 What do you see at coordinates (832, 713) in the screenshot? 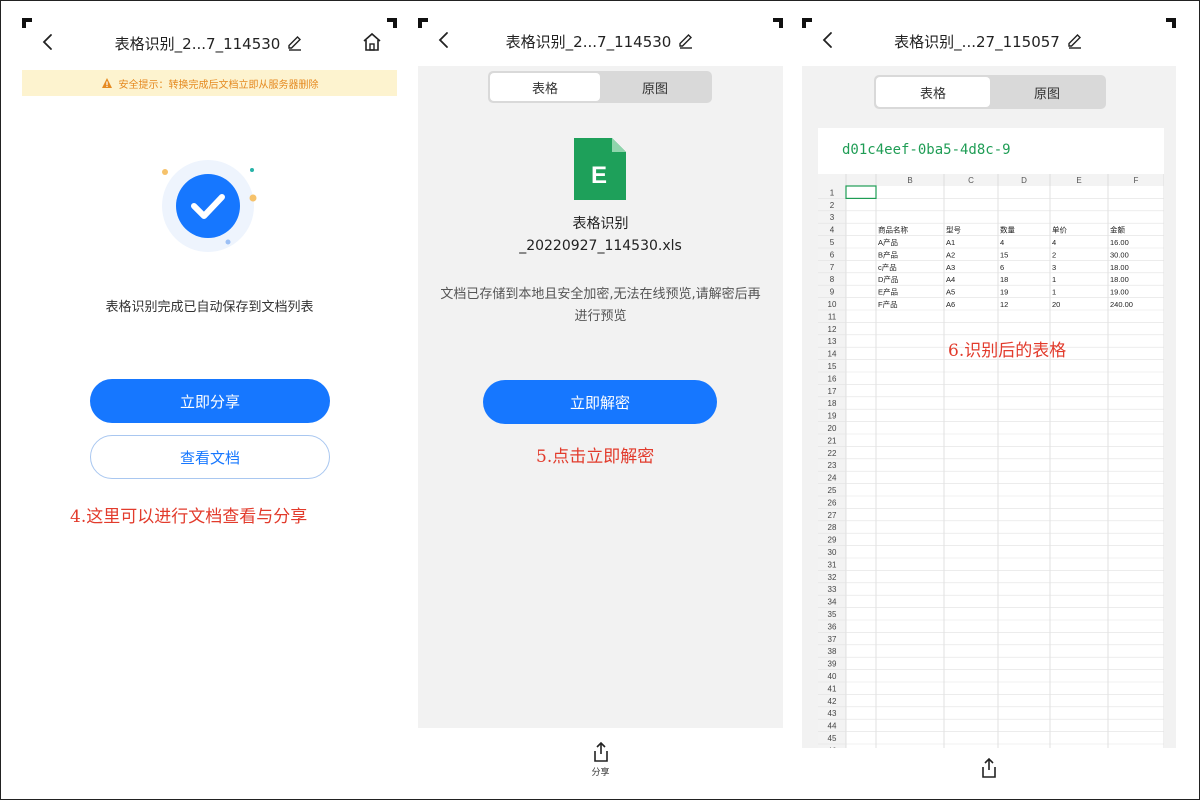
I see `row-number: 43` at bounding box center [832, 713].